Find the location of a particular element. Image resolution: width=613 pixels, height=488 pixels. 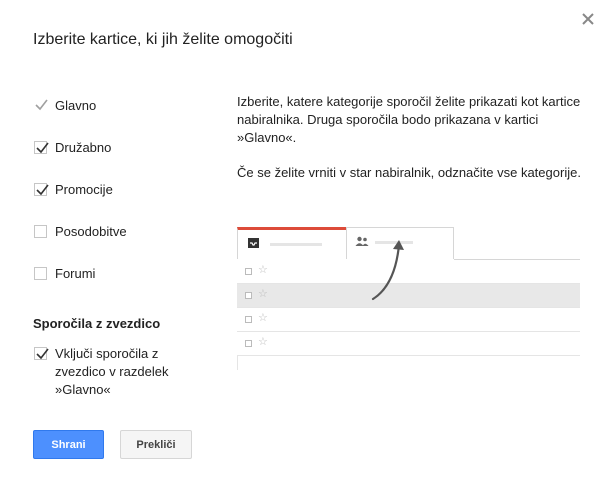

category-promotions: Promocije is located at coordinates (73, 189).